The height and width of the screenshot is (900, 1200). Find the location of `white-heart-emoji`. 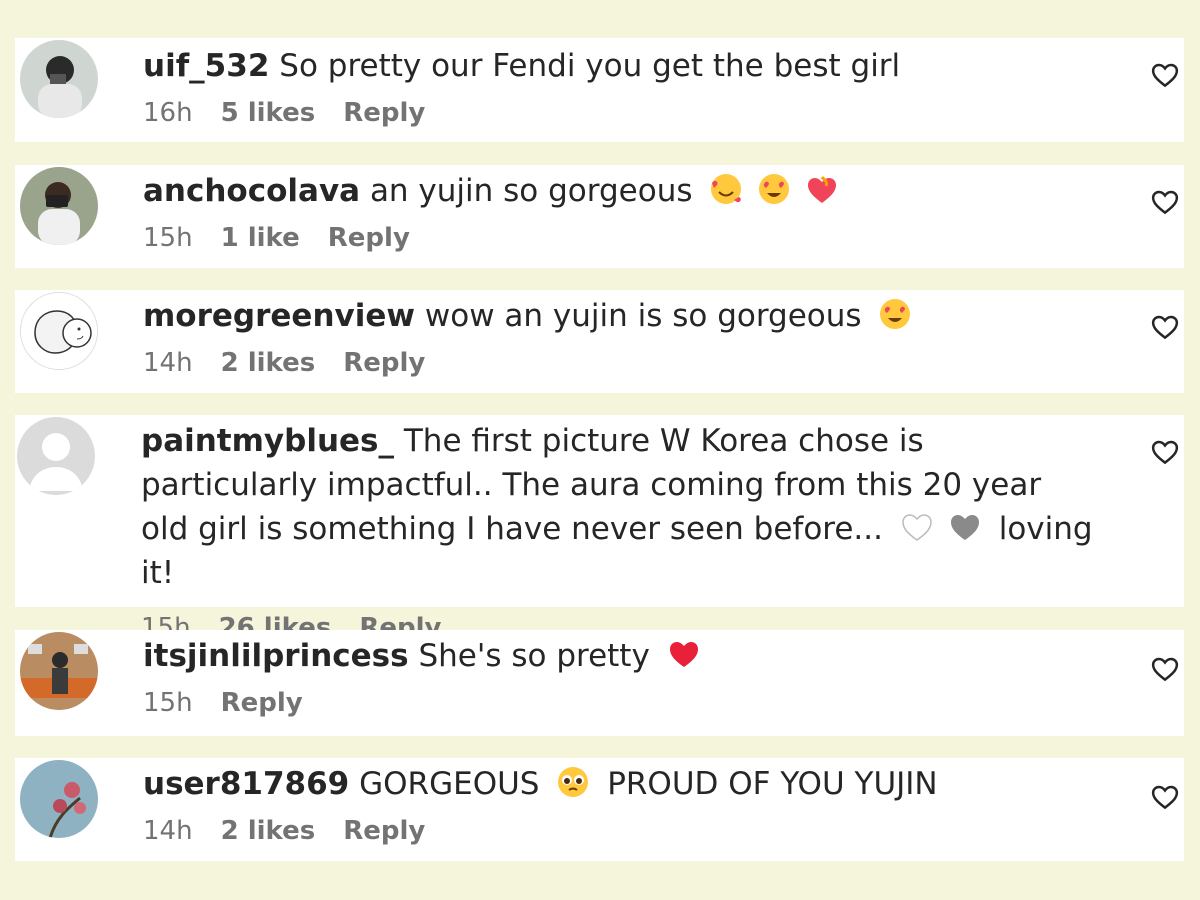

white-heart-emoji is located at coordinates (917, 527).